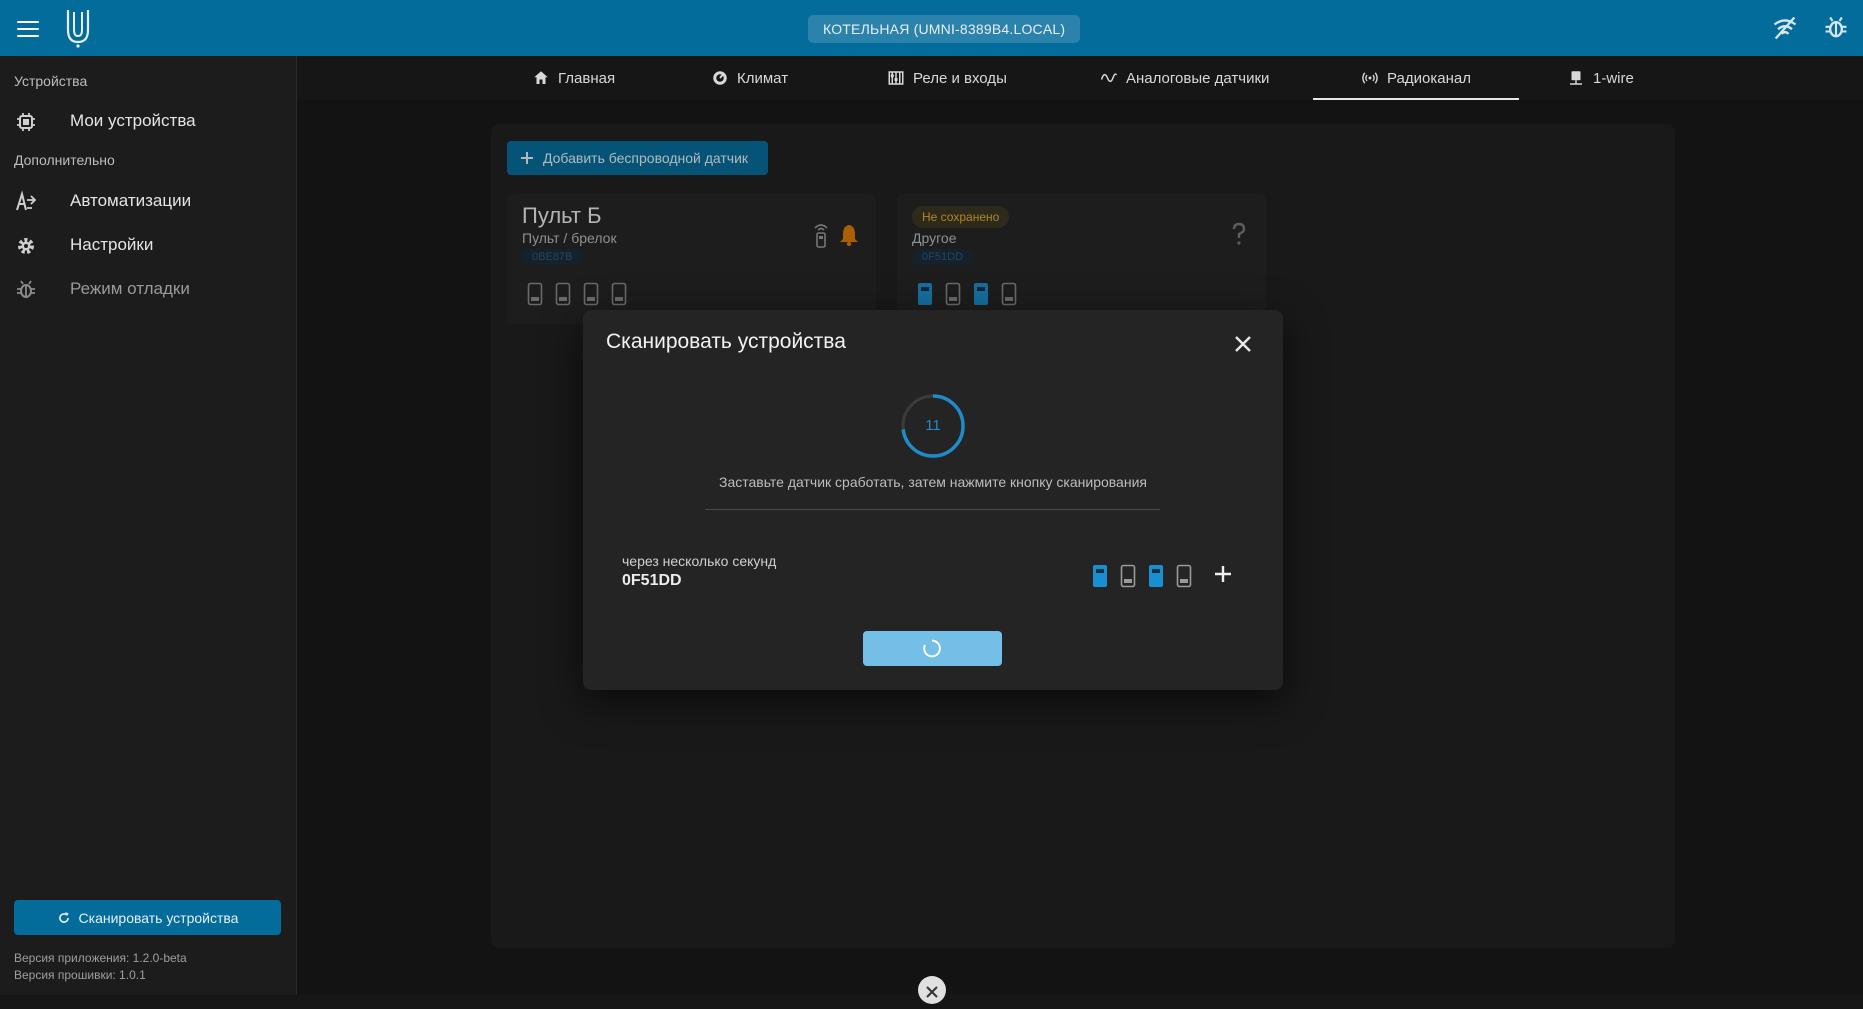 The image size is (1863, 1009). What do you see at coordinates (1370, 78) in the screenshot?
I see `radio-icon` at bounding box center [1370, 78].